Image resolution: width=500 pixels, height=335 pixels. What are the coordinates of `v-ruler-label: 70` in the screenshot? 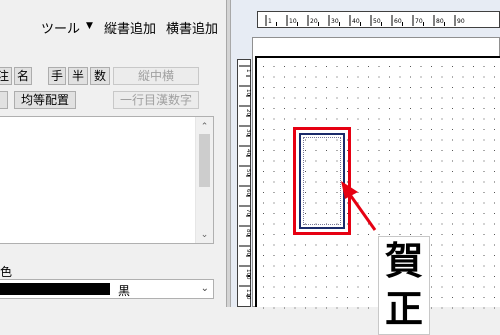 It's located at (248, 212).